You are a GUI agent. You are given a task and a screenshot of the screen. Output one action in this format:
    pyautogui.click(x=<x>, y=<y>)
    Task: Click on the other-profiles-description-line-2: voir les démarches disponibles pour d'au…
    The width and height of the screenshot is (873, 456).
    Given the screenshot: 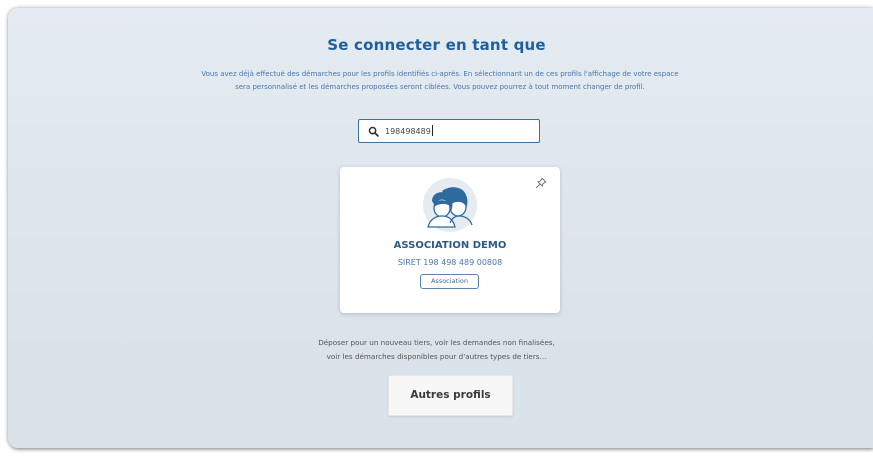 What is the action you would take?
    pyautogui.click(x=436, y=356)
    